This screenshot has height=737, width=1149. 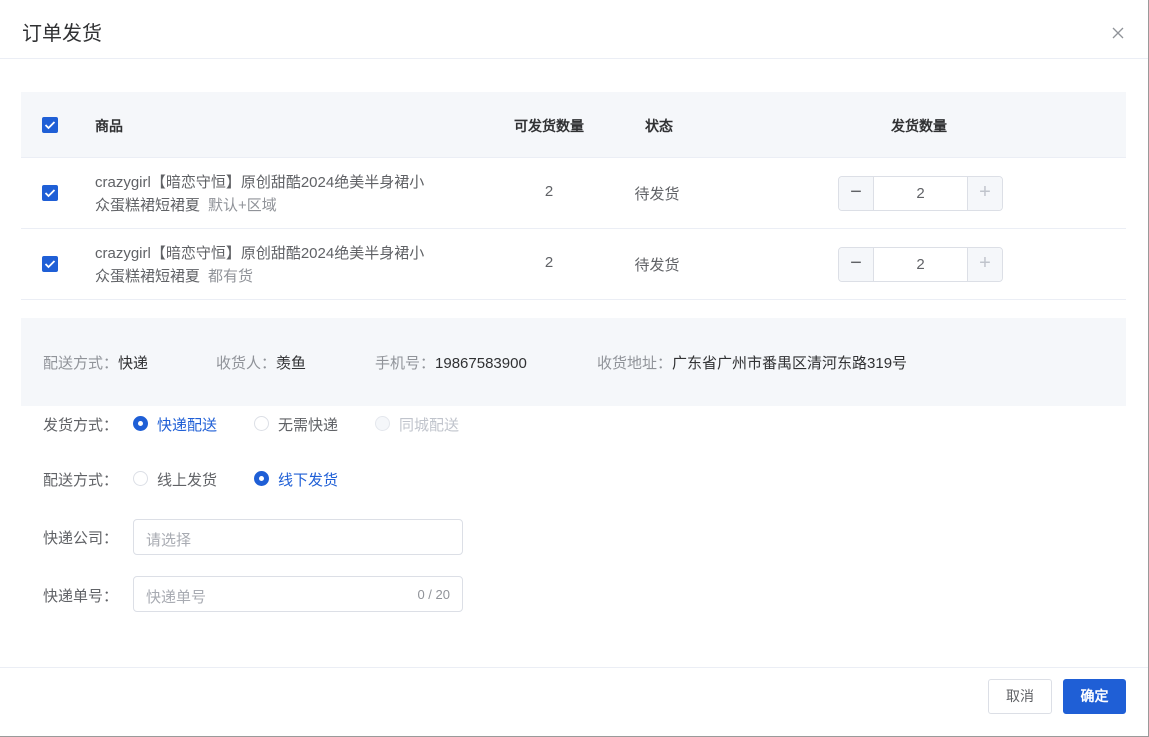 What do you see at coordinates (242, 205) in the screenshot?
I see `product-spec: 默认+区域` at bounding box center [242, 205].